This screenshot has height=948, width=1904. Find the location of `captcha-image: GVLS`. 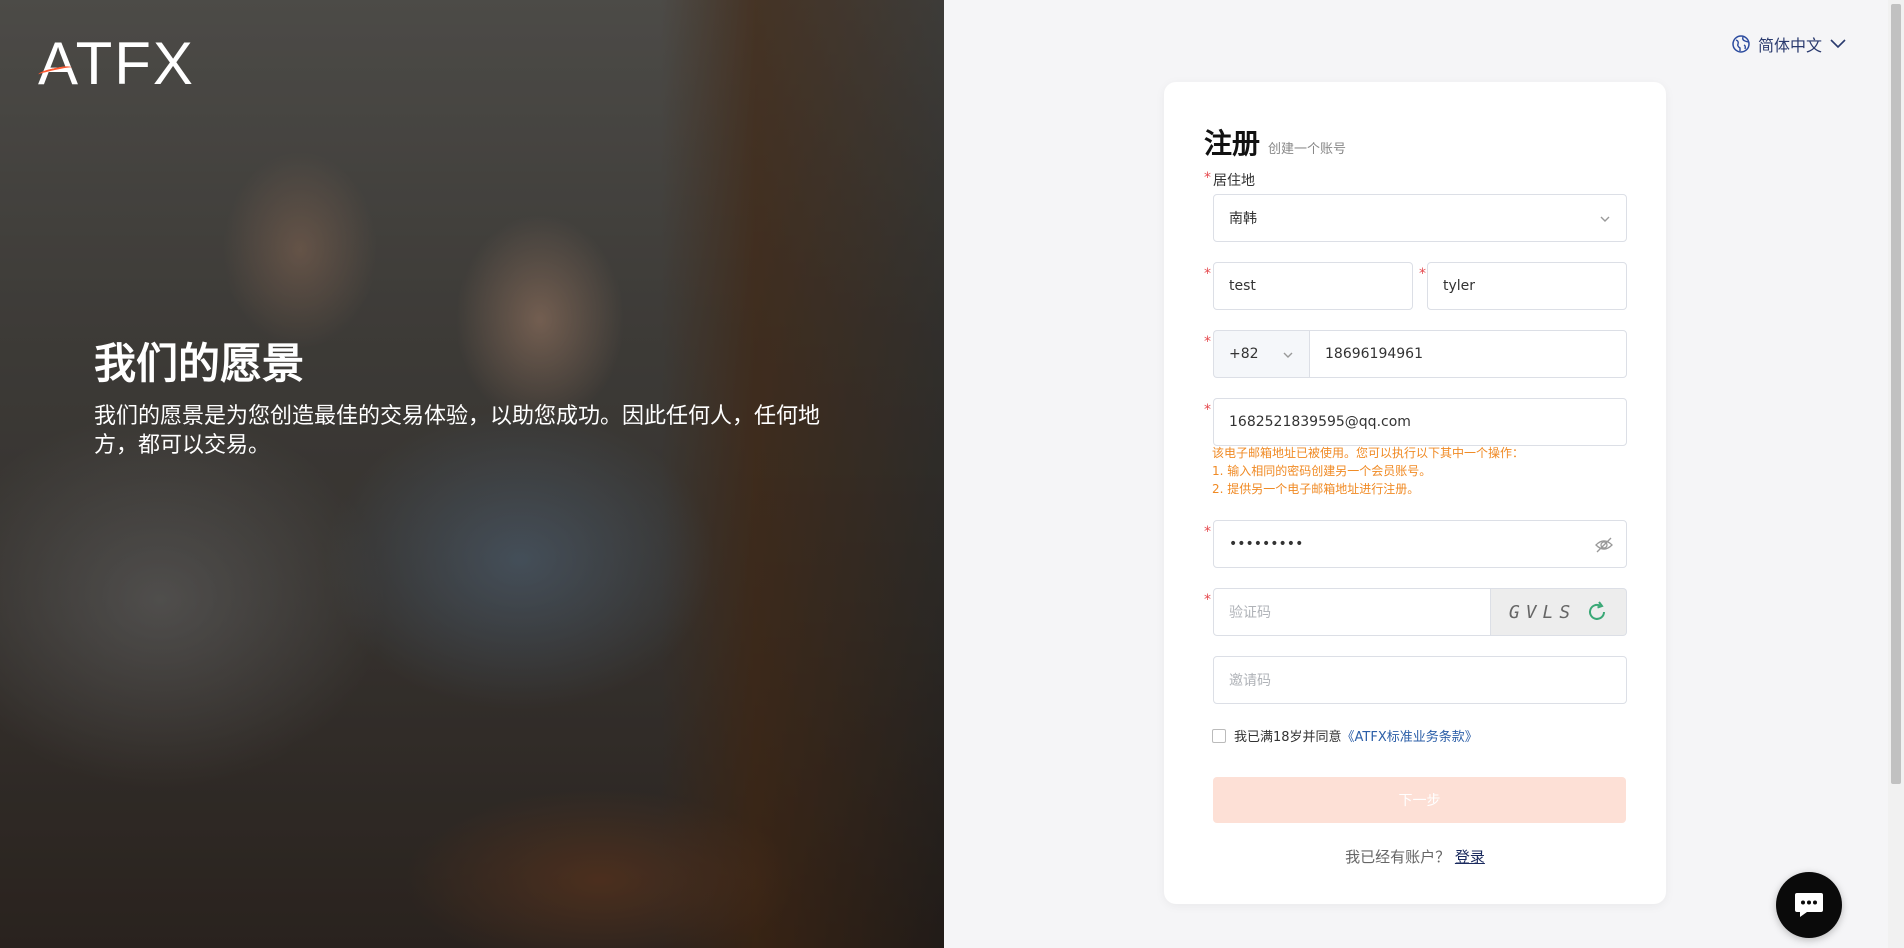

captcha-image: GVLS is located at coordinates (1559, 612).